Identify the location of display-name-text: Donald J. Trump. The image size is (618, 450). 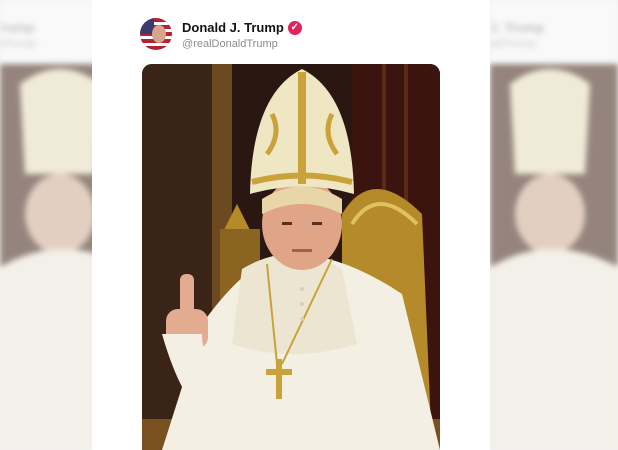
(233, 27).